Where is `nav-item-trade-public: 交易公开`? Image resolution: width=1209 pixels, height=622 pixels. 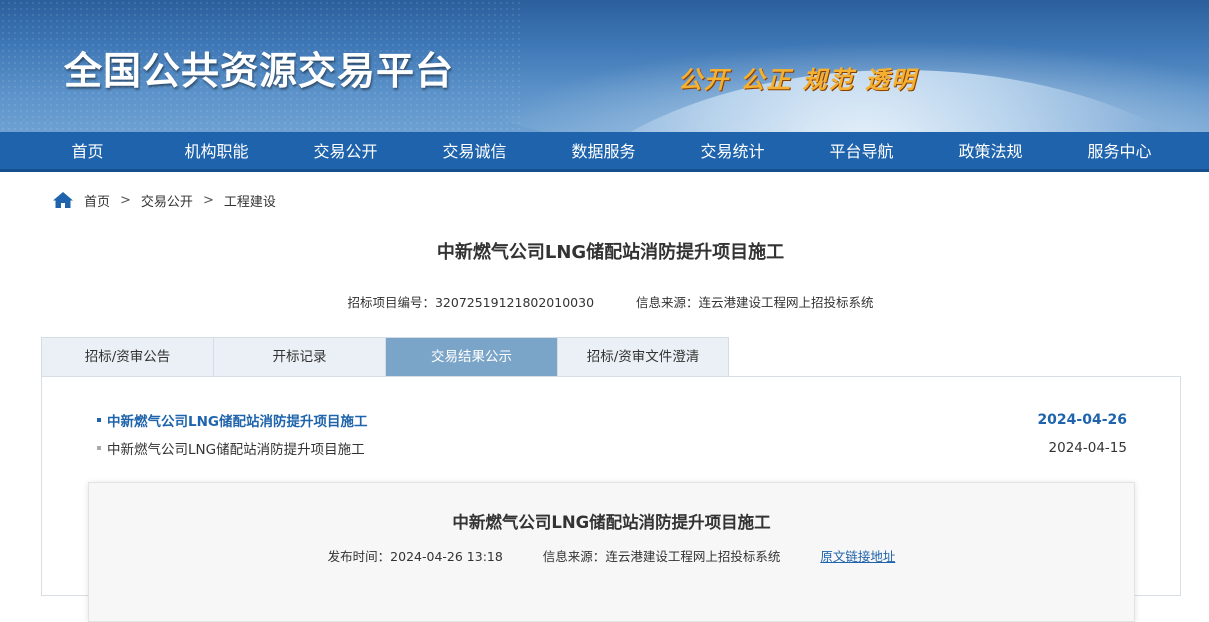
nav-item-trade-public: 交易公开 is located at coordinates (345, 152).